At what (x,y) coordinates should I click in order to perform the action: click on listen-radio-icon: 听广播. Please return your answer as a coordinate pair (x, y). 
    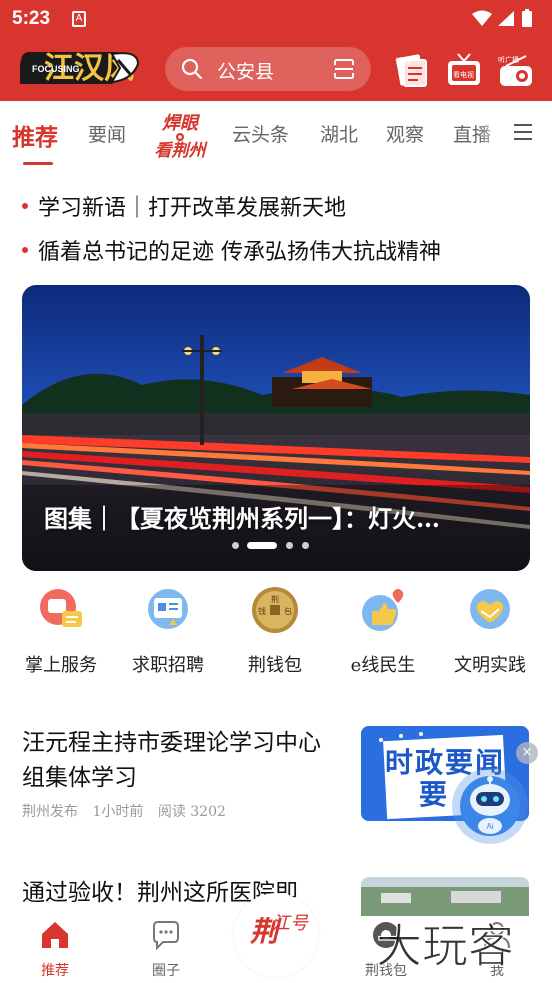
    Looking at the image, I should click on (516, 70).